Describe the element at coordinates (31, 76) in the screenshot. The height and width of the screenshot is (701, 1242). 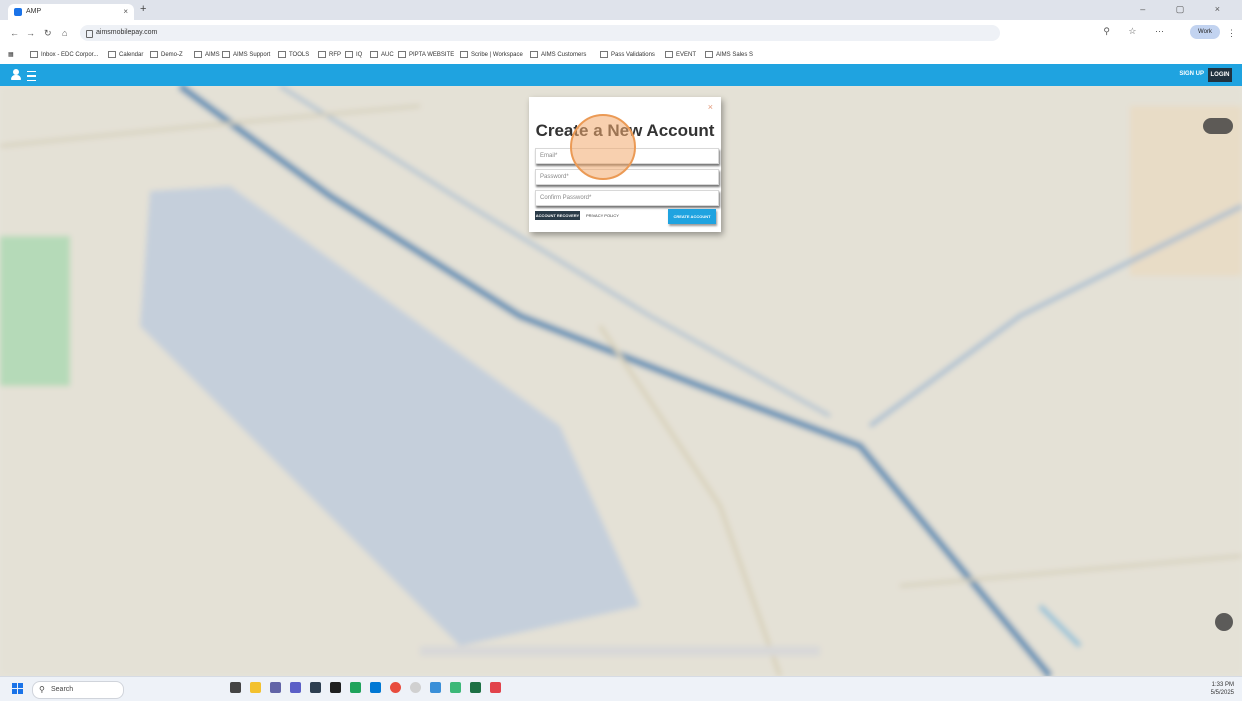
I see `hamburger-menu-icon` at that location.